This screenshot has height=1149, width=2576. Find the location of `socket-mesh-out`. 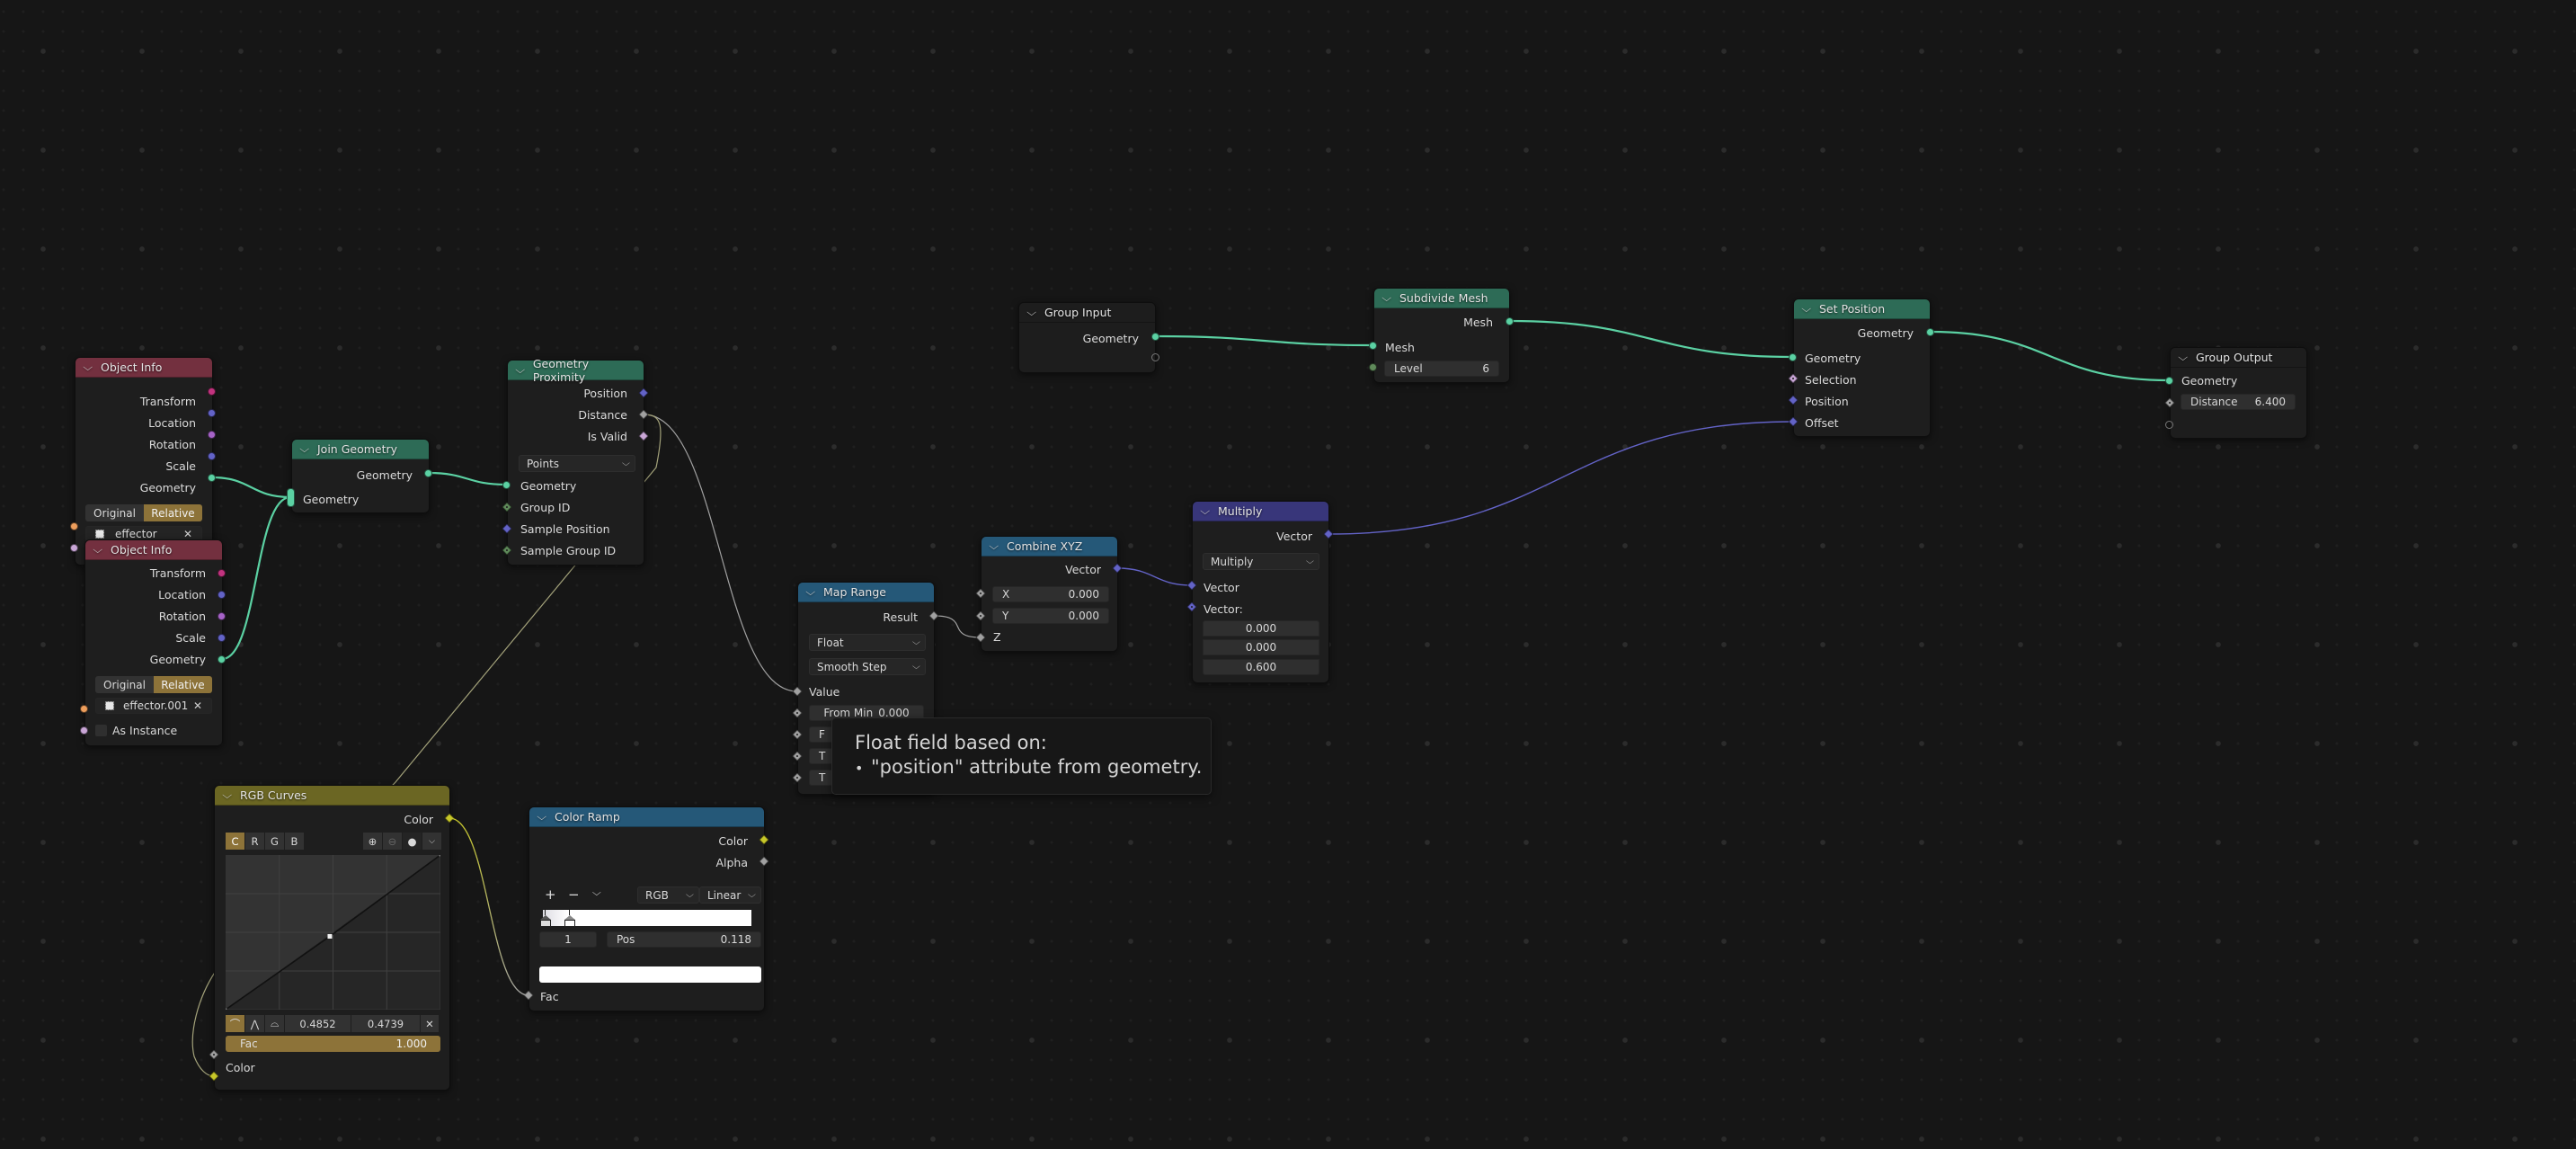

socket-mesh-out is located at coordinates (1510, 321).